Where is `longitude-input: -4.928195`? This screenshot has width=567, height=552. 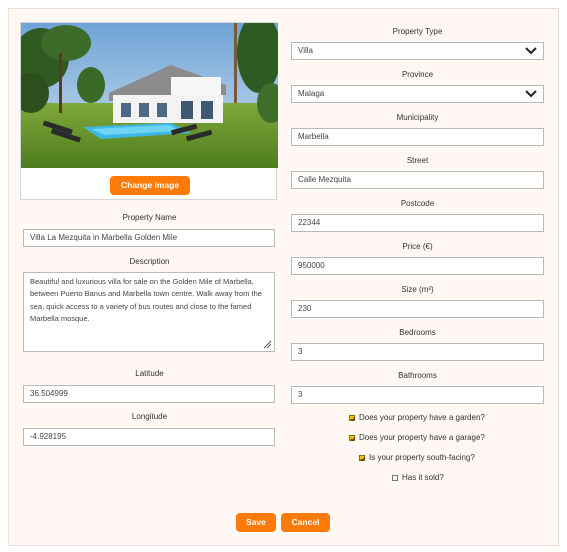 longitude-input: -4.928195 is located at coordinates (149, 437).